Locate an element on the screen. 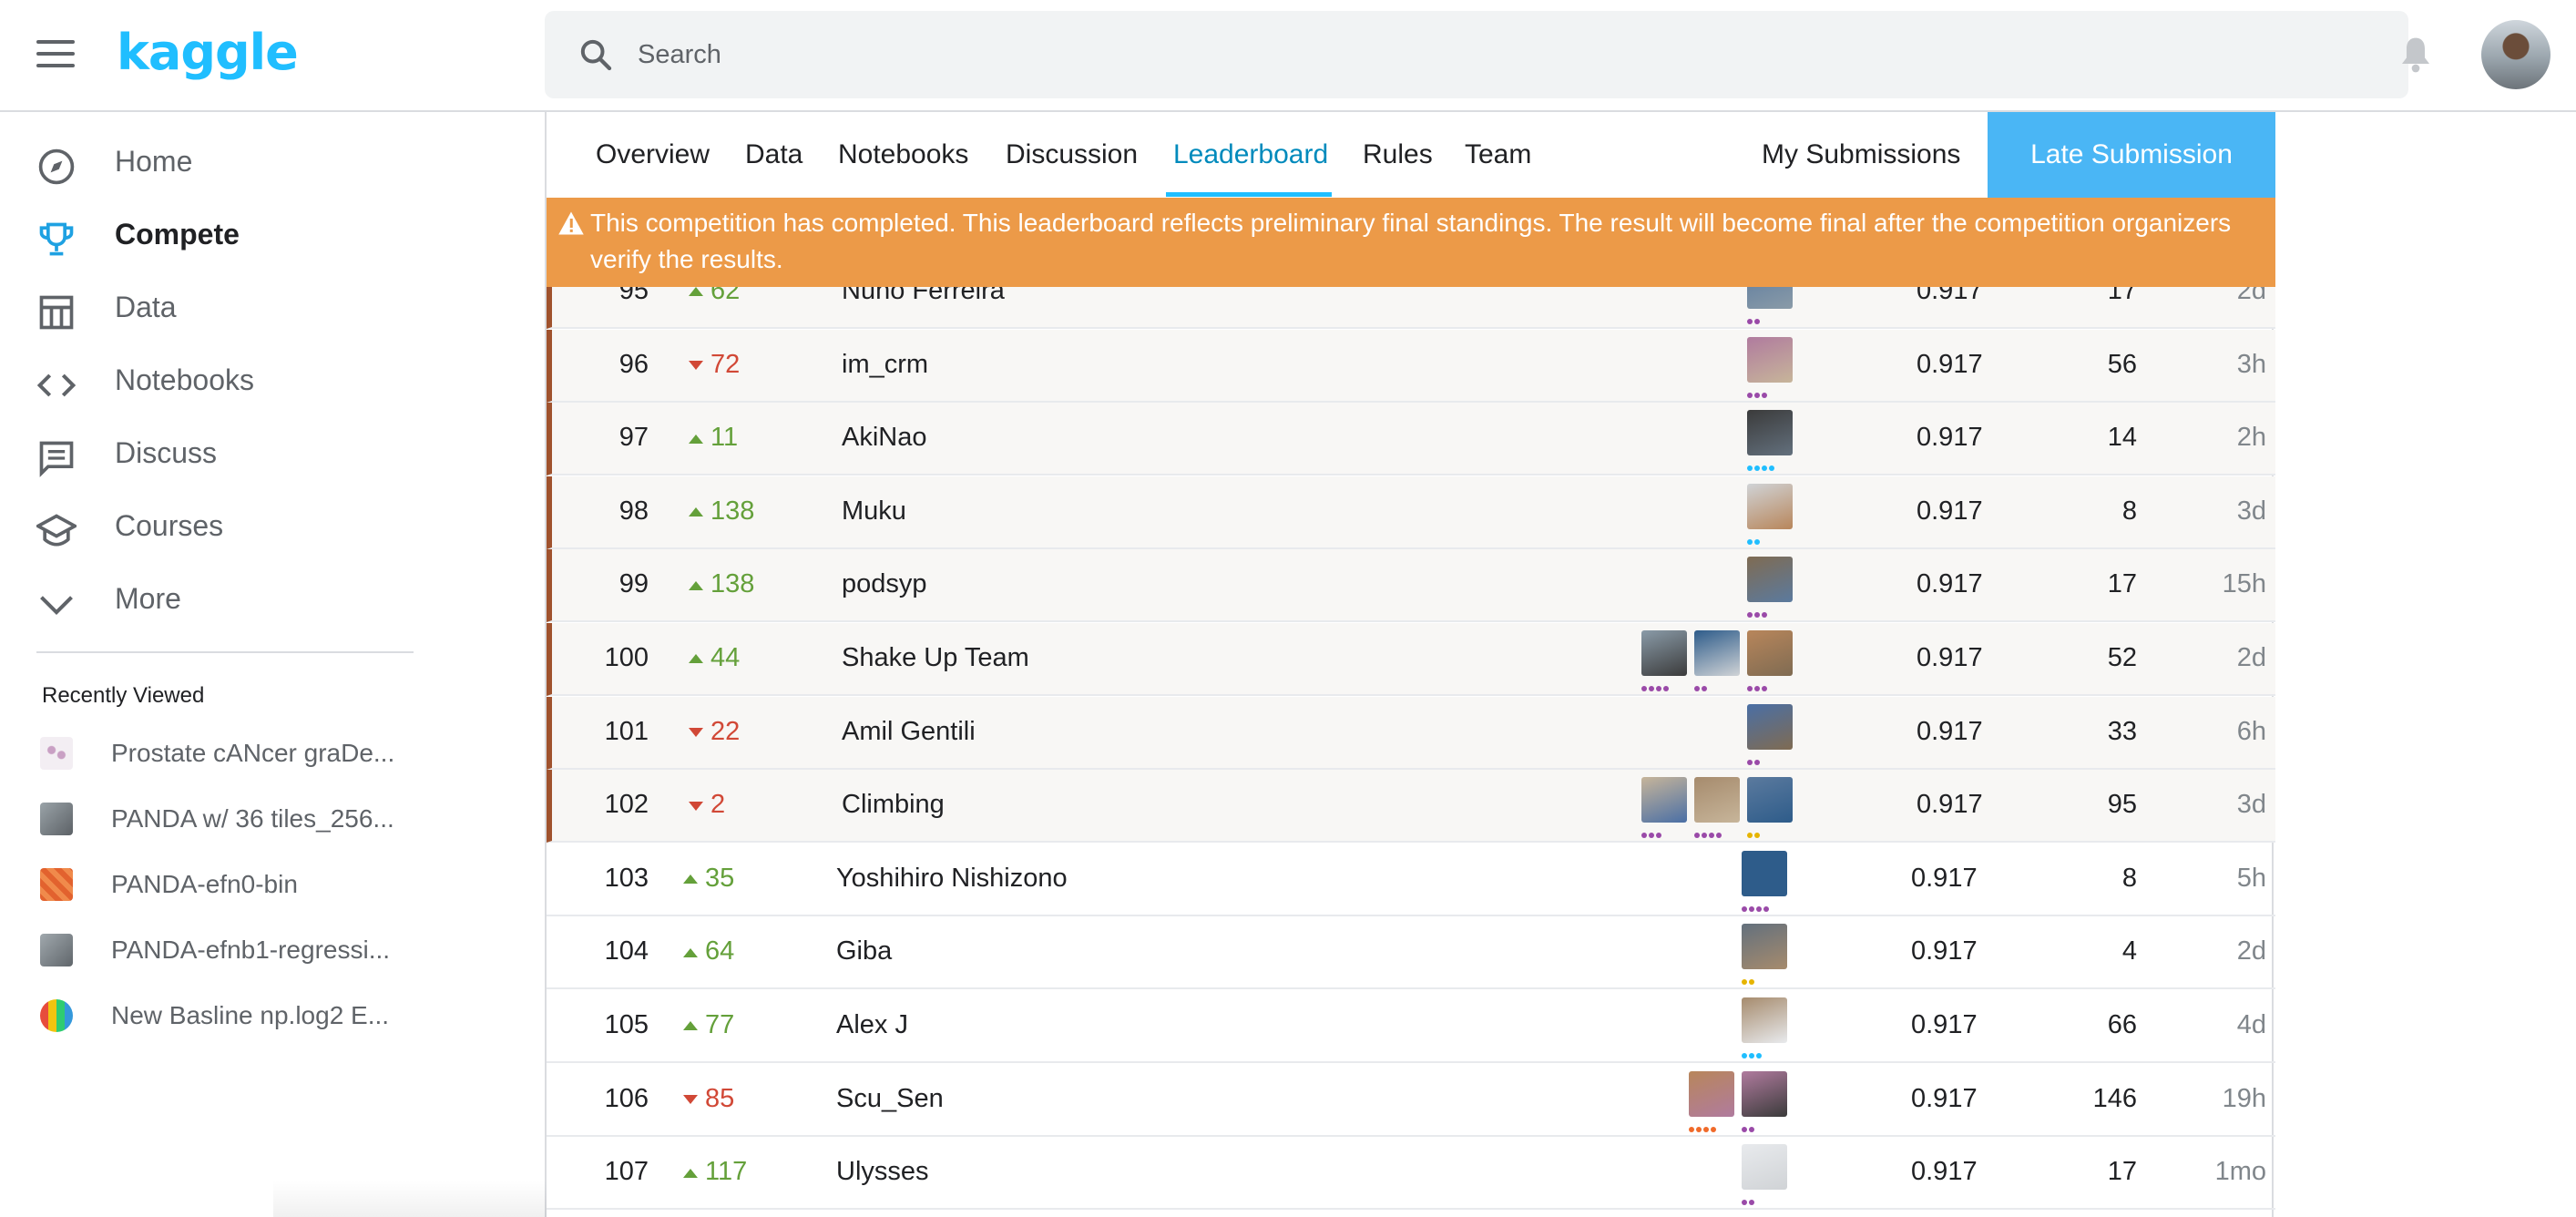 This screenshot has width=2576, height=1217. row-entries: 52 is located at coordinates (2122, 657).